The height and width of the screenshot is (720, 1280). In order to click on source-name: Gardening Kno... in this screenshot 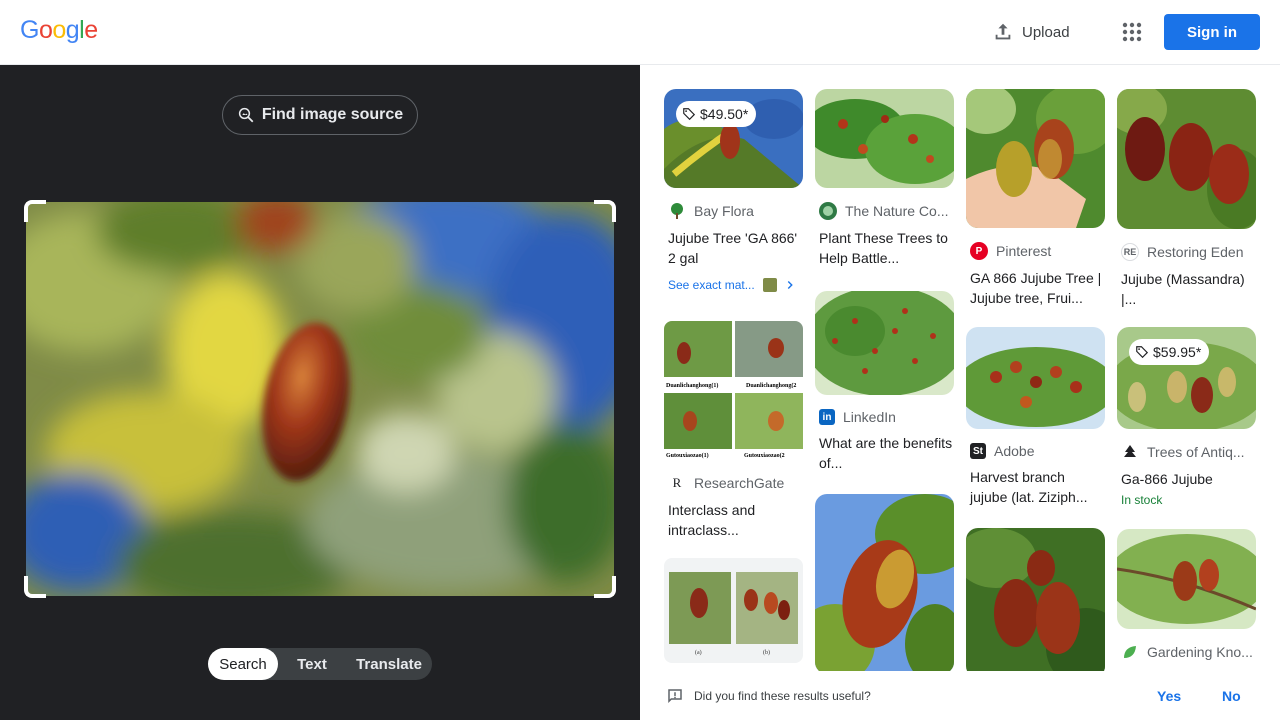, I will do `click(1200, 652)`.